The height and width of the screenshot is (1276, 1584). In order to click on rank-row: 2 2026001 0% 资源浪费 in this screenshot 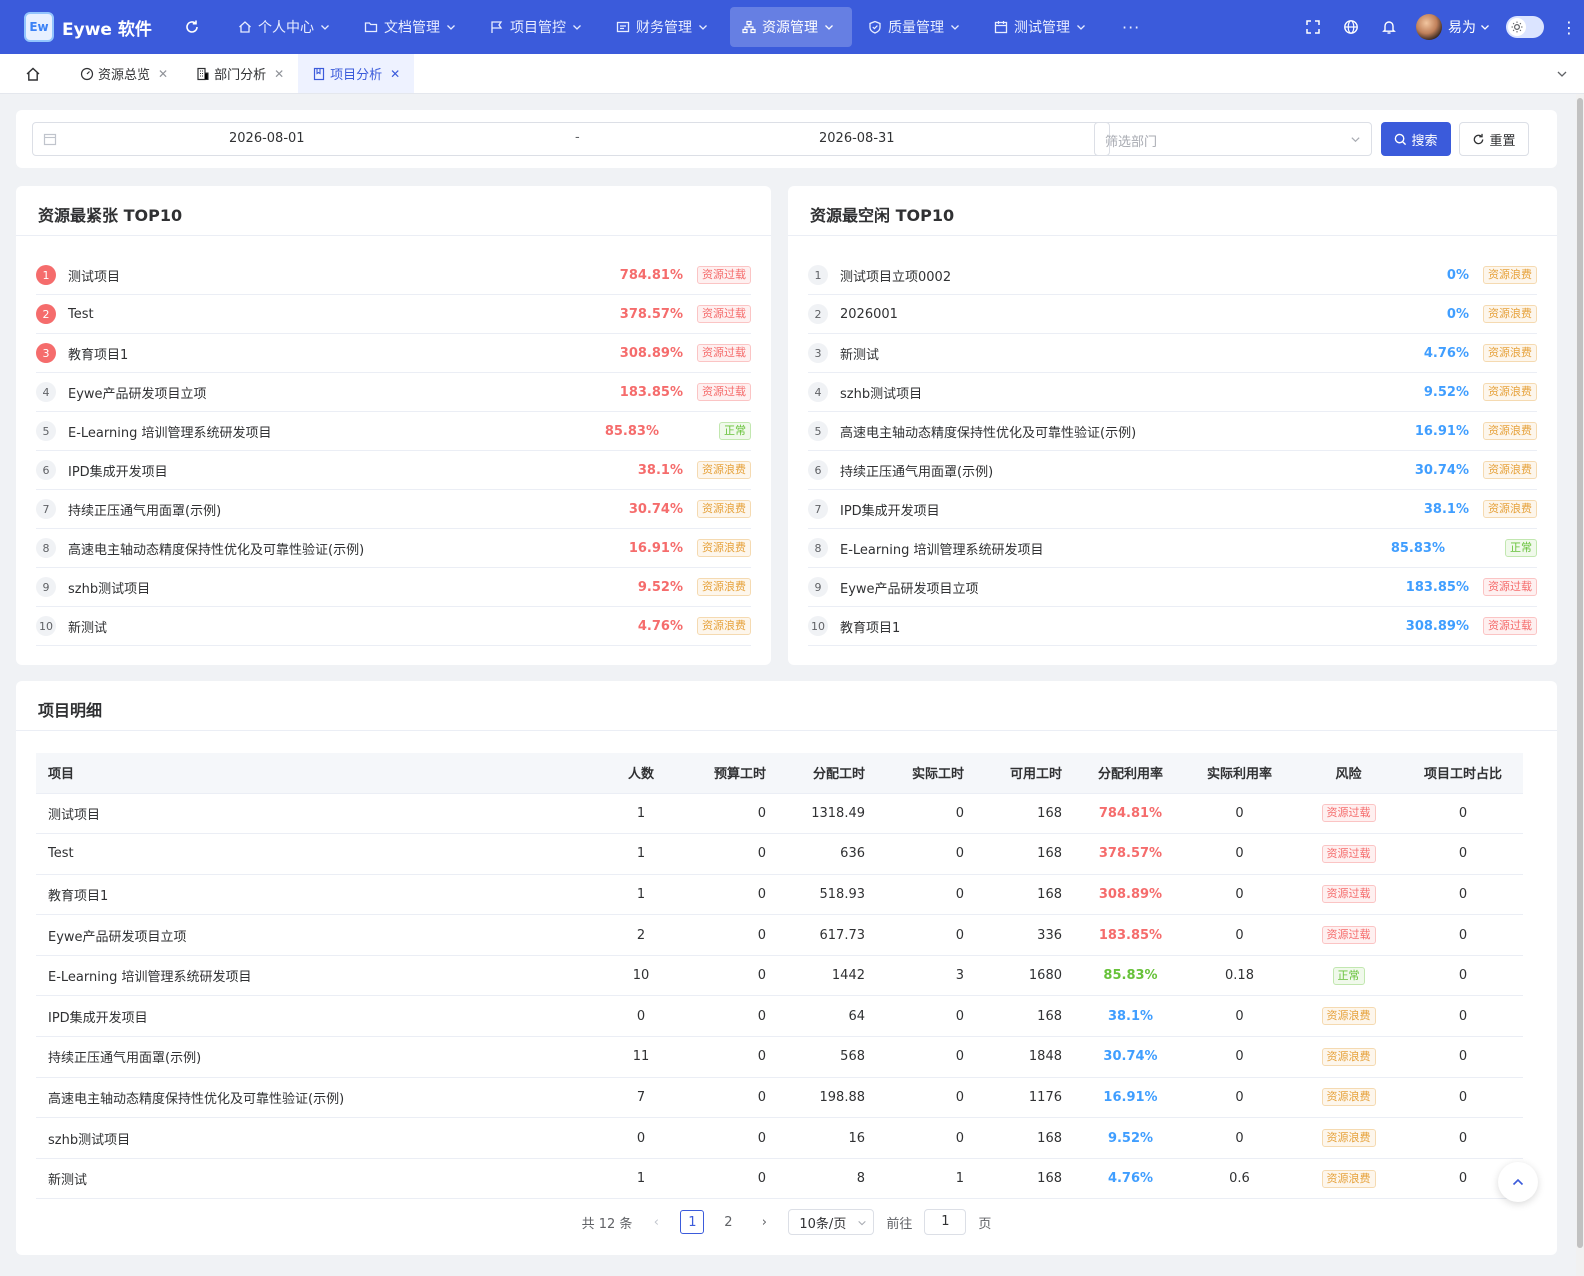, I will do `click(1172, 314)`.